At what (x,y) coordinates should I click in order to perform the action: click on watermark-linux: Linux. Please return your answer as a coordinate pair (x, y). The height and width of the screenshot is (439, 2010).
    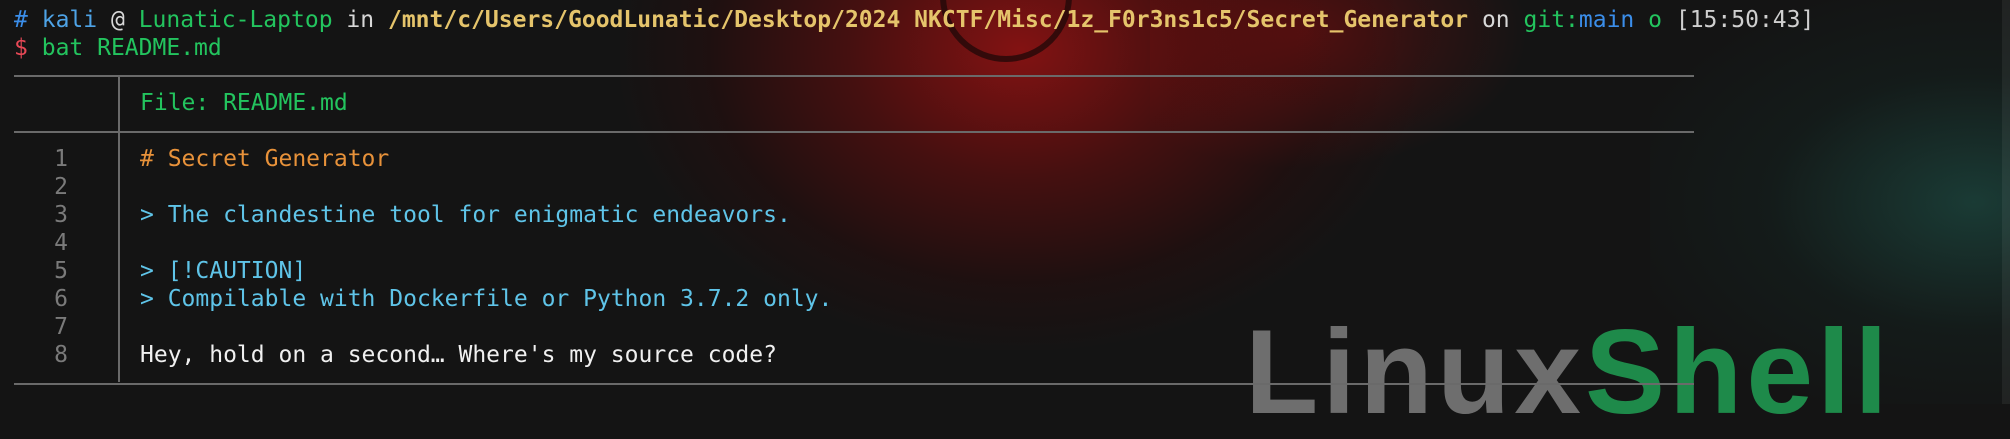
    Looking at the image, I should click on (1415, 372).